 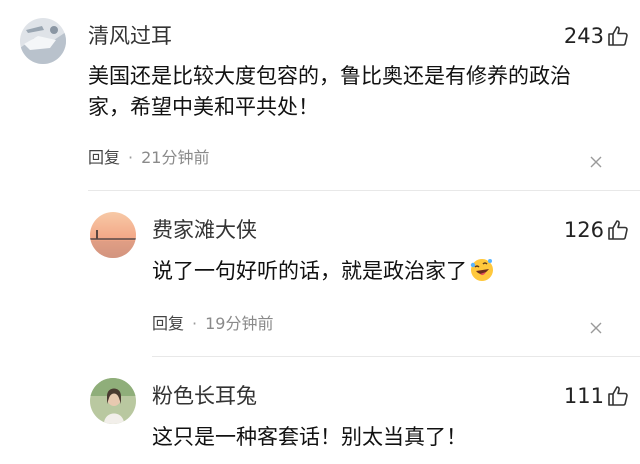 I want to click on comment-text: 这只是一种客套话！别太当真了！, so click(x=309, y=437).